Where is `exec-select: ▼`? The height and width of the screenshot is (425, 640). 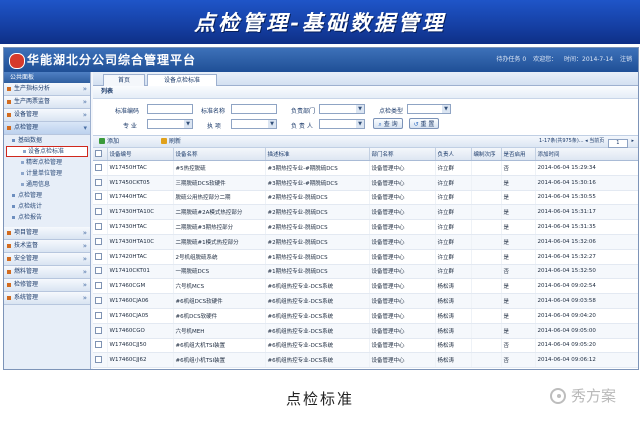 exec-select: ▼ is located at coordinates (254, 124).